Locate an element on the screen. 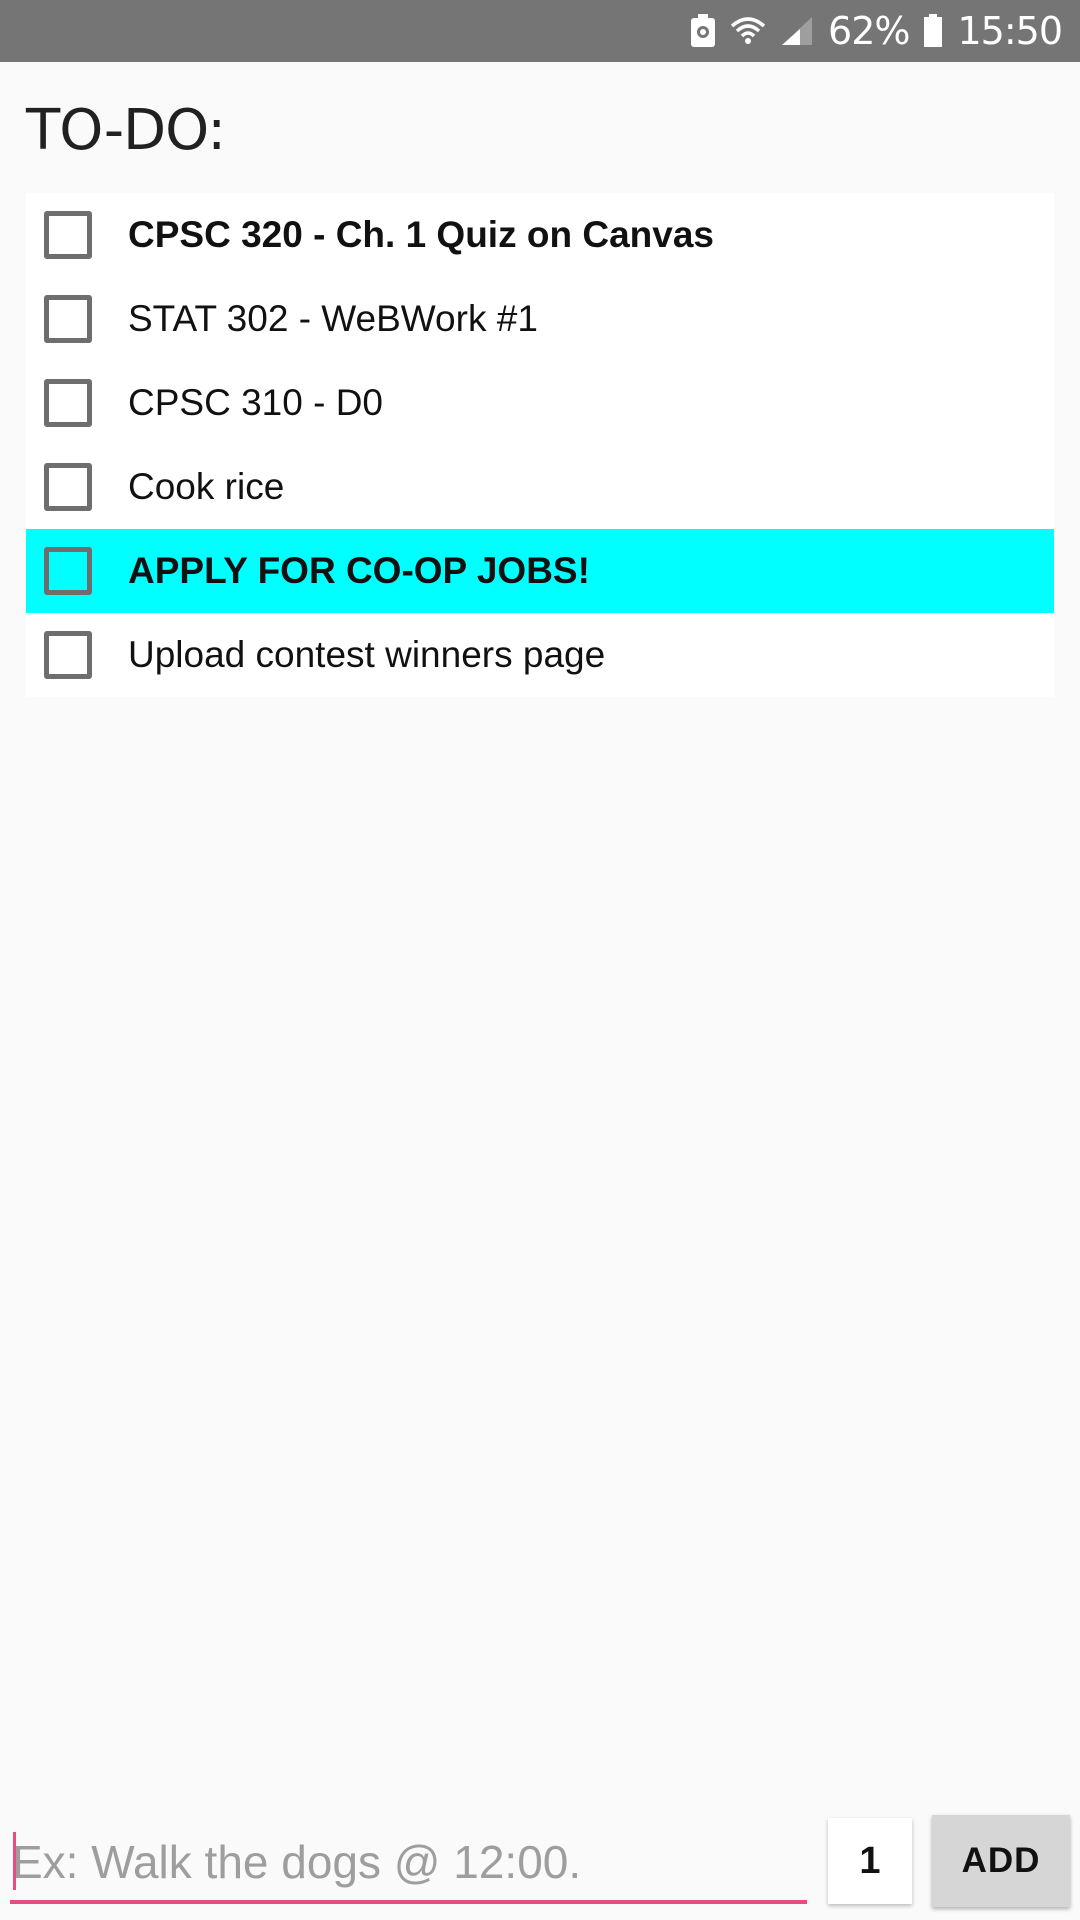  todo-item: CPSC 310 - D0 is located at coordinates (540, 403).